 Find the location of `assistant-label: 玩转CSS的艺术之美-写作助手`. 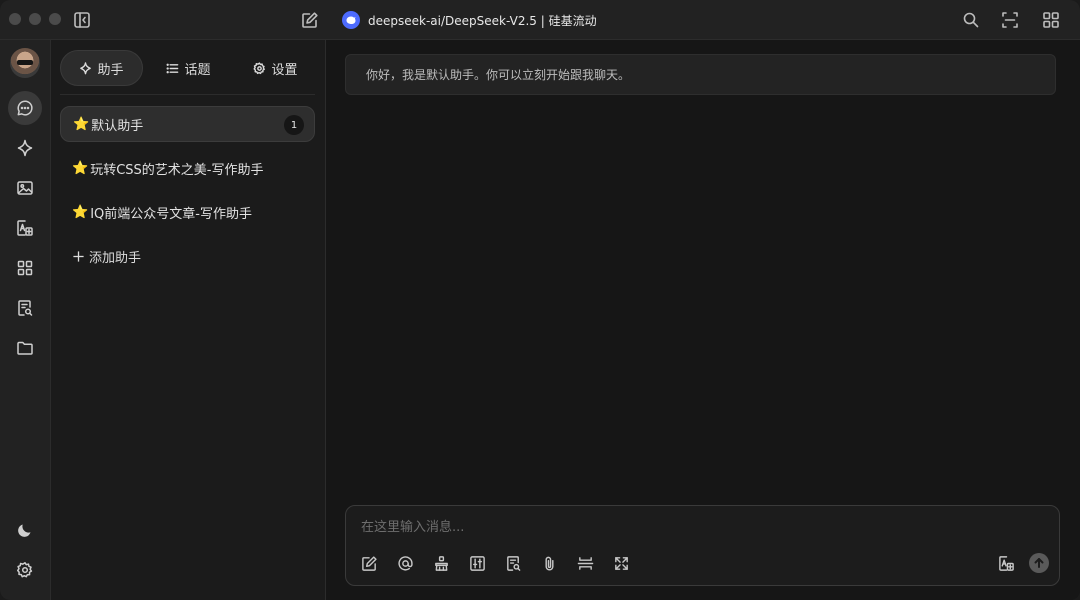

assistant-label: 玩转CSS的艺术之美-写作助手 is located at coordinates (177, 170).